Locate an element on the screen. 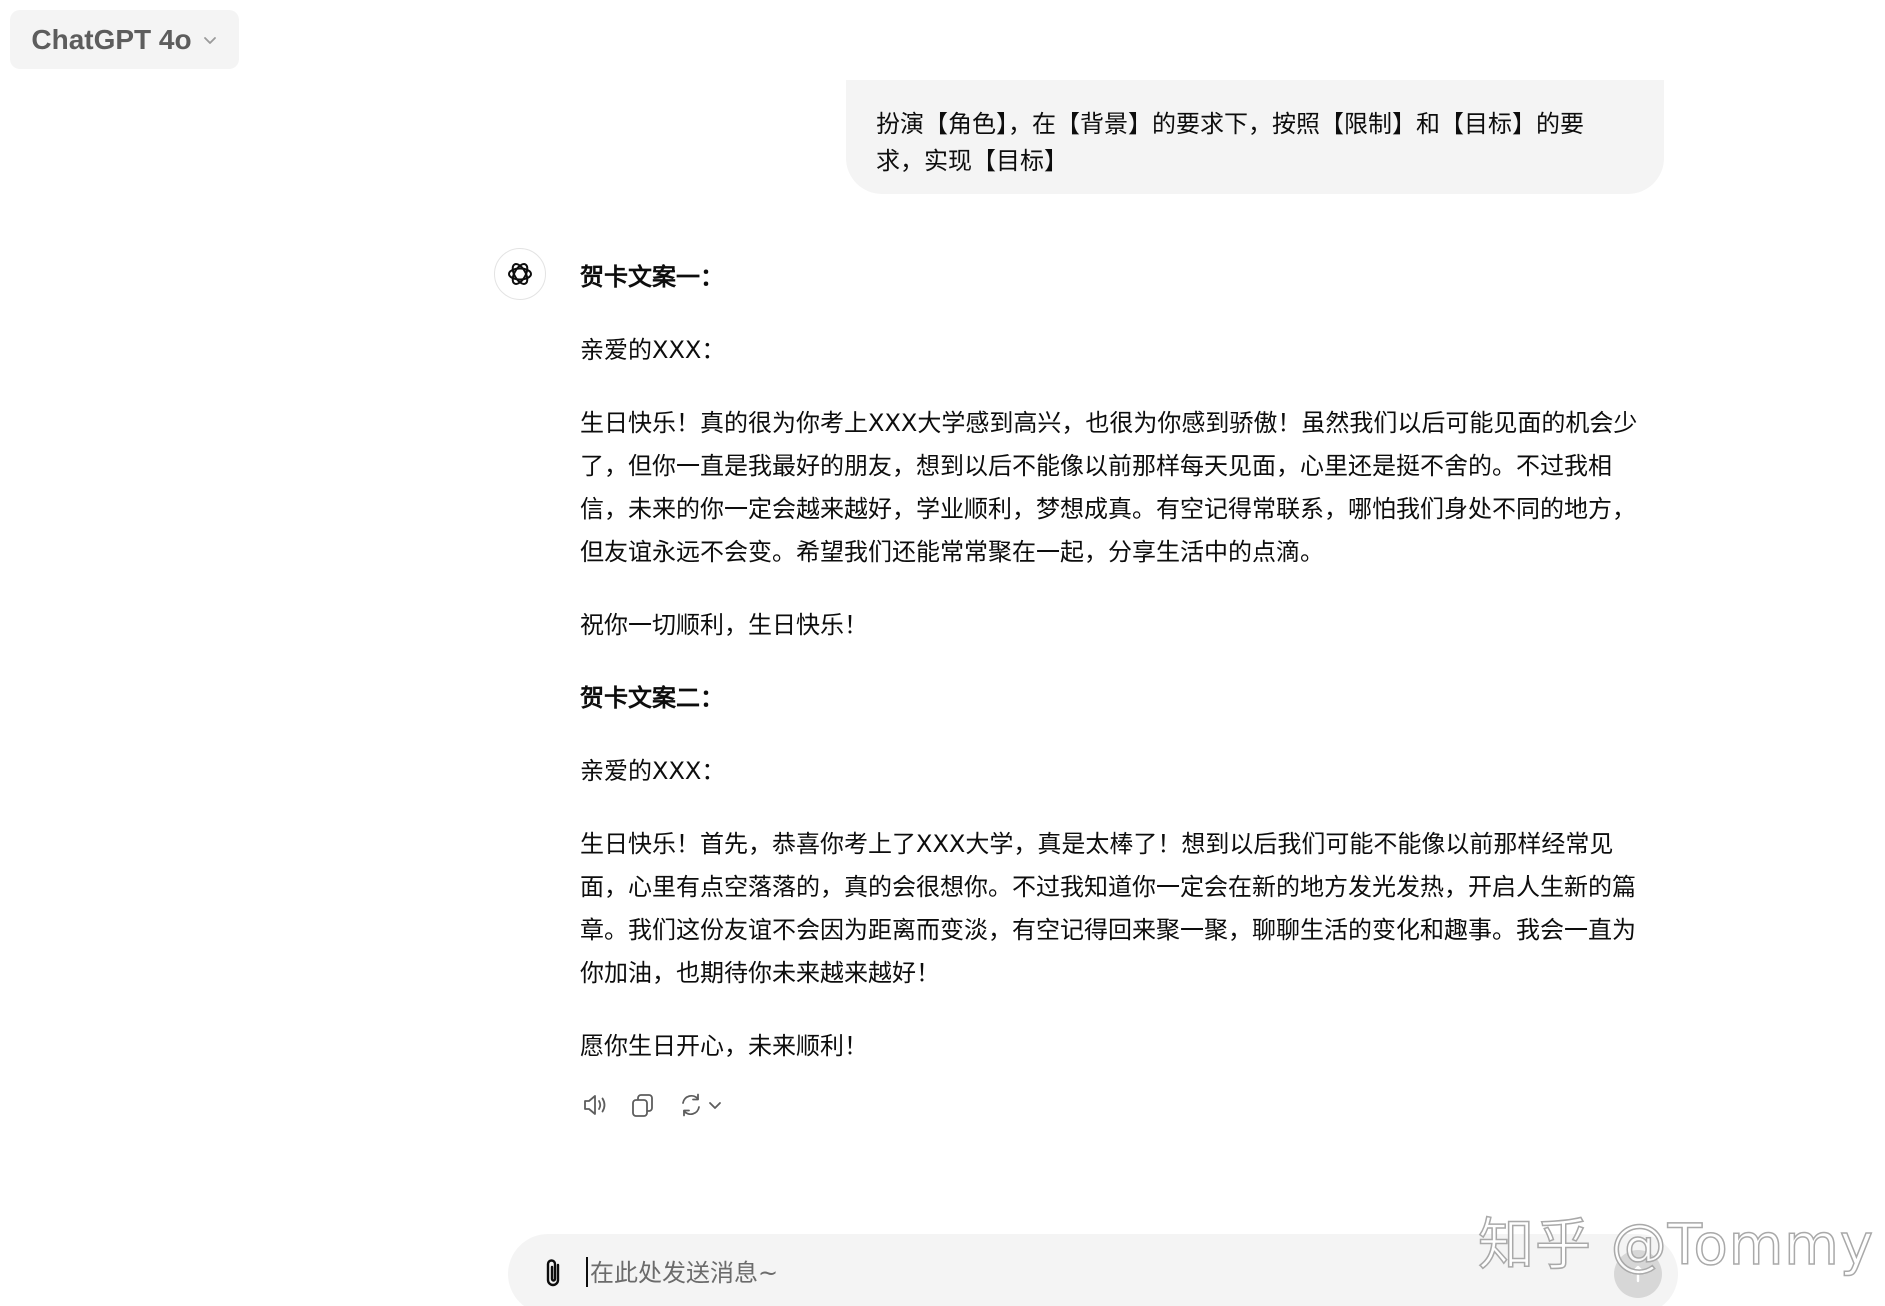  model-switcher: ChatGPT 4o is located at coordinates (124, 39).